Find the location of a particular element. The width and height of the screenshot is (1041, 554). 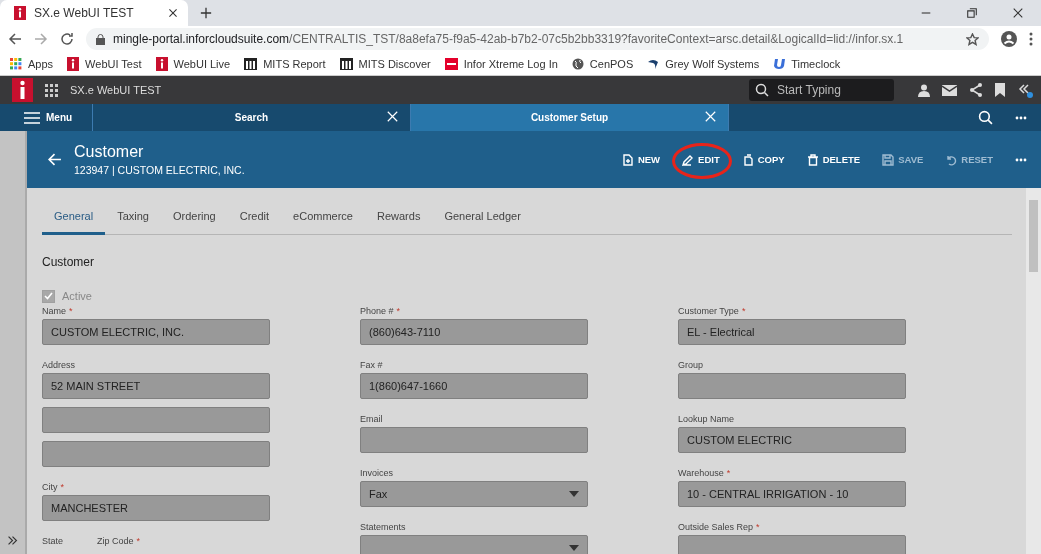

reload-icon is located at coordinates (67, 39).